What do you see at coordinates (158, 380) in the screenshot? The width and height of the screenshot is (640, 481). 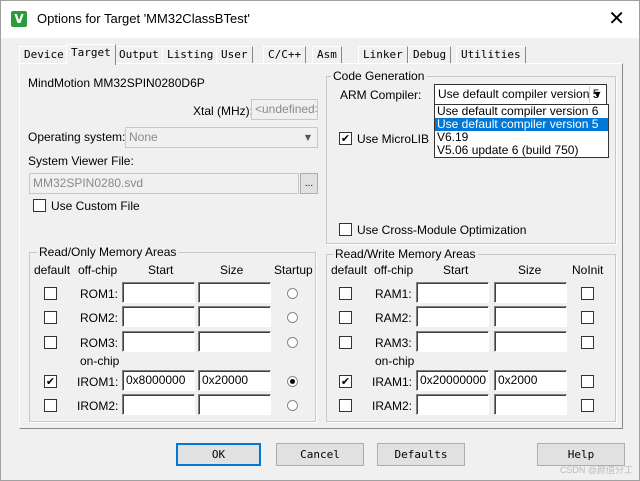 I see `irom1-start-input: 0x8000000` at bounding box center [158, 380].